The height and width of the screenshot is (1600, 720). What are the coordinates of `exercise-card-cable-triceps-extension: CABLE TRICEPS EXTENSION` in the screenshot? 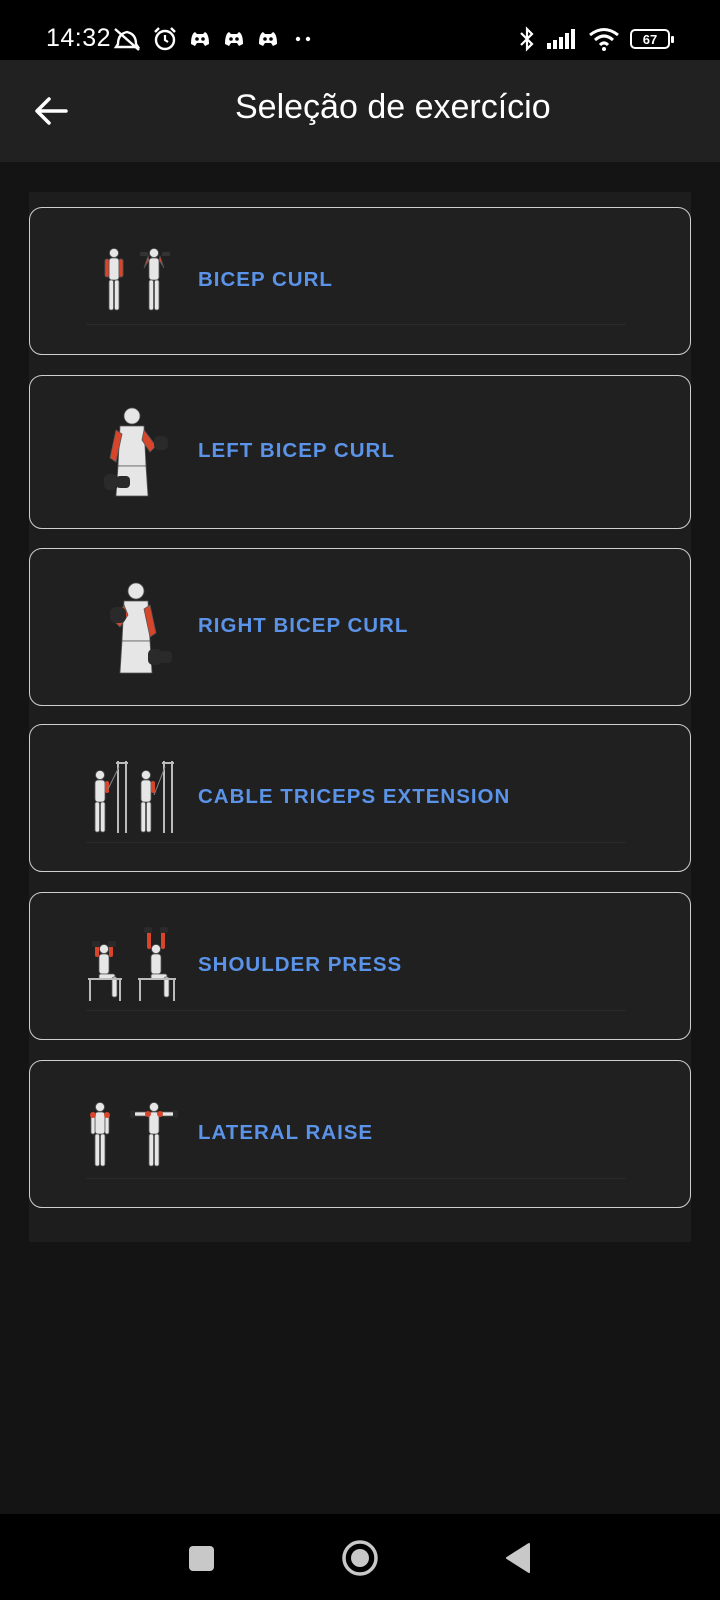 It's located at (360, 798).